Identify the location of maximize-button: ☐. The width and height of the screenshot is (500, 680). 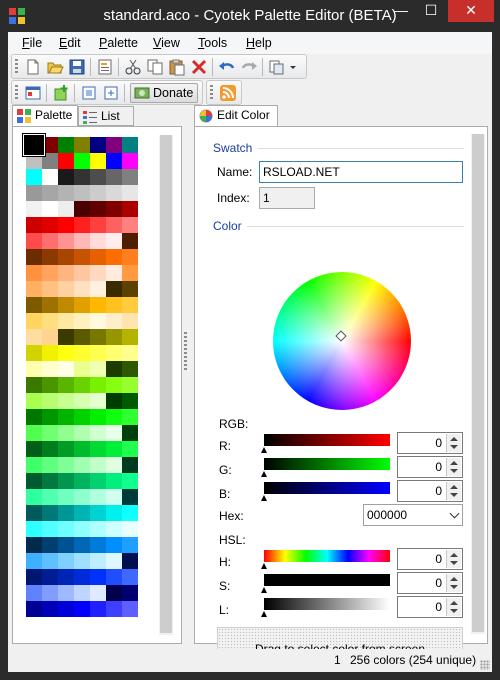
(431, 11).